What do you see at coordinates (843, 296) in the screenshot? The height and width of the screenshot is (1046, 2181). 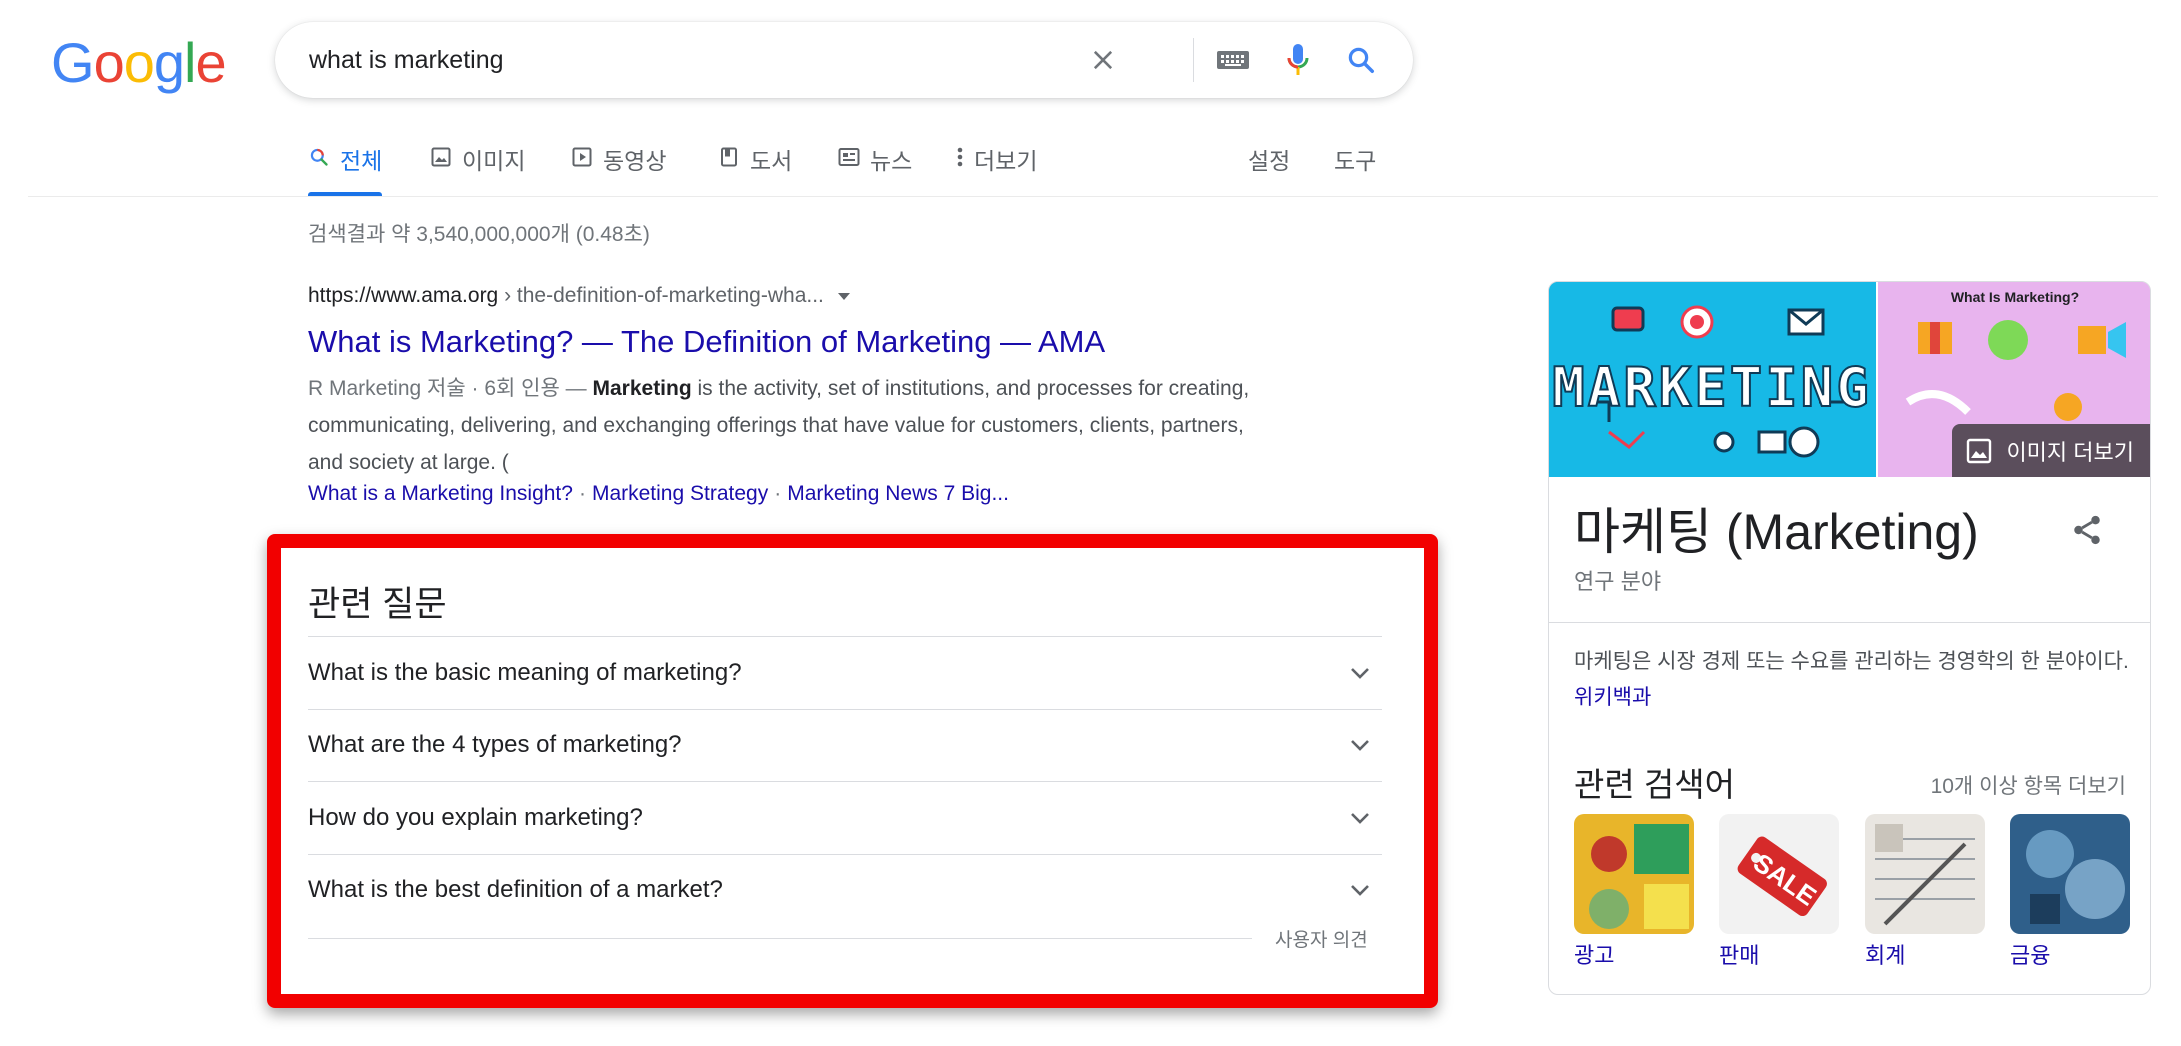 I see `caret-down-icon` at bounding box center [843, 296].